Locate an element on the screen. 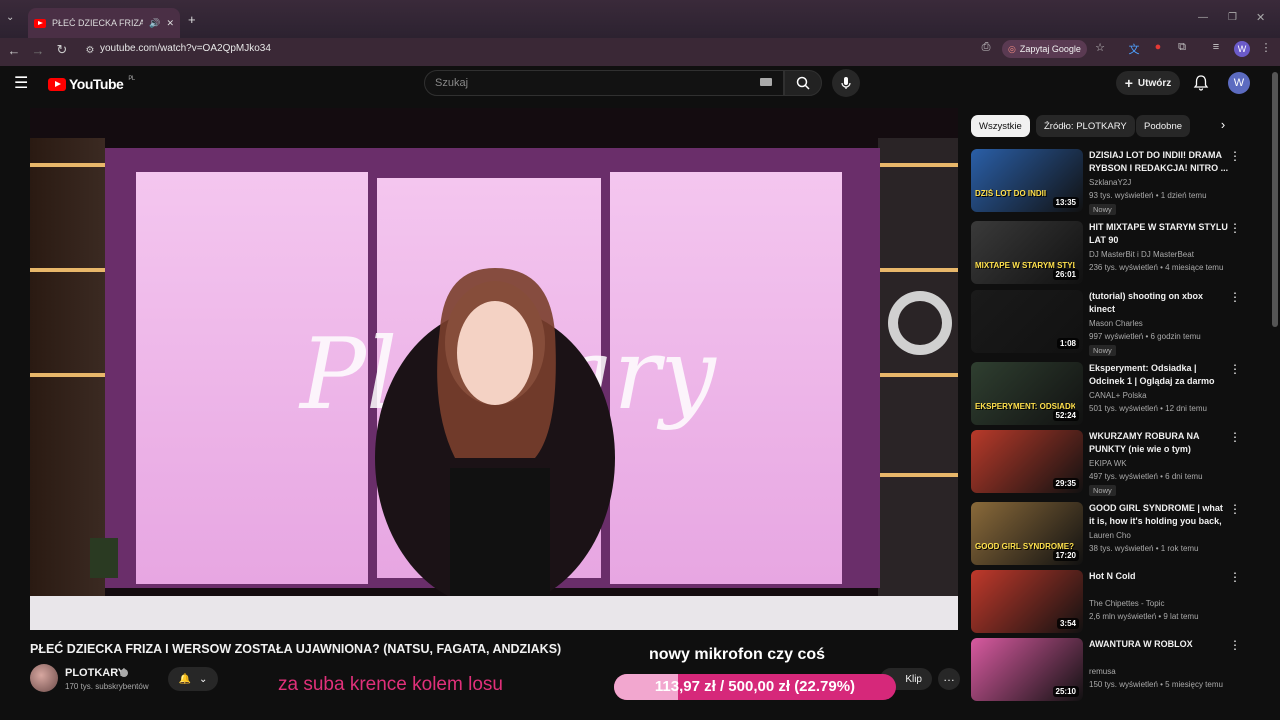  recommendation-title: Hot N Cold is located at coordinates (1159, 576).